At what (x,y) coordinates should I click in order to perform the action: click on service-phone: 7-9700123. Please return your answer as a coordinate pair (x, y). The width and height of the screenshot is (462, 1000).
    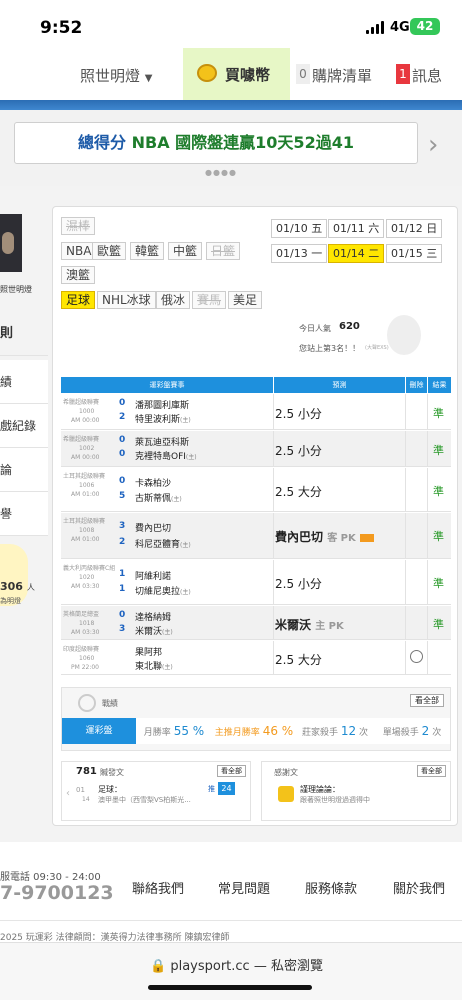
    Looking at the image, I should click on (57, 893).